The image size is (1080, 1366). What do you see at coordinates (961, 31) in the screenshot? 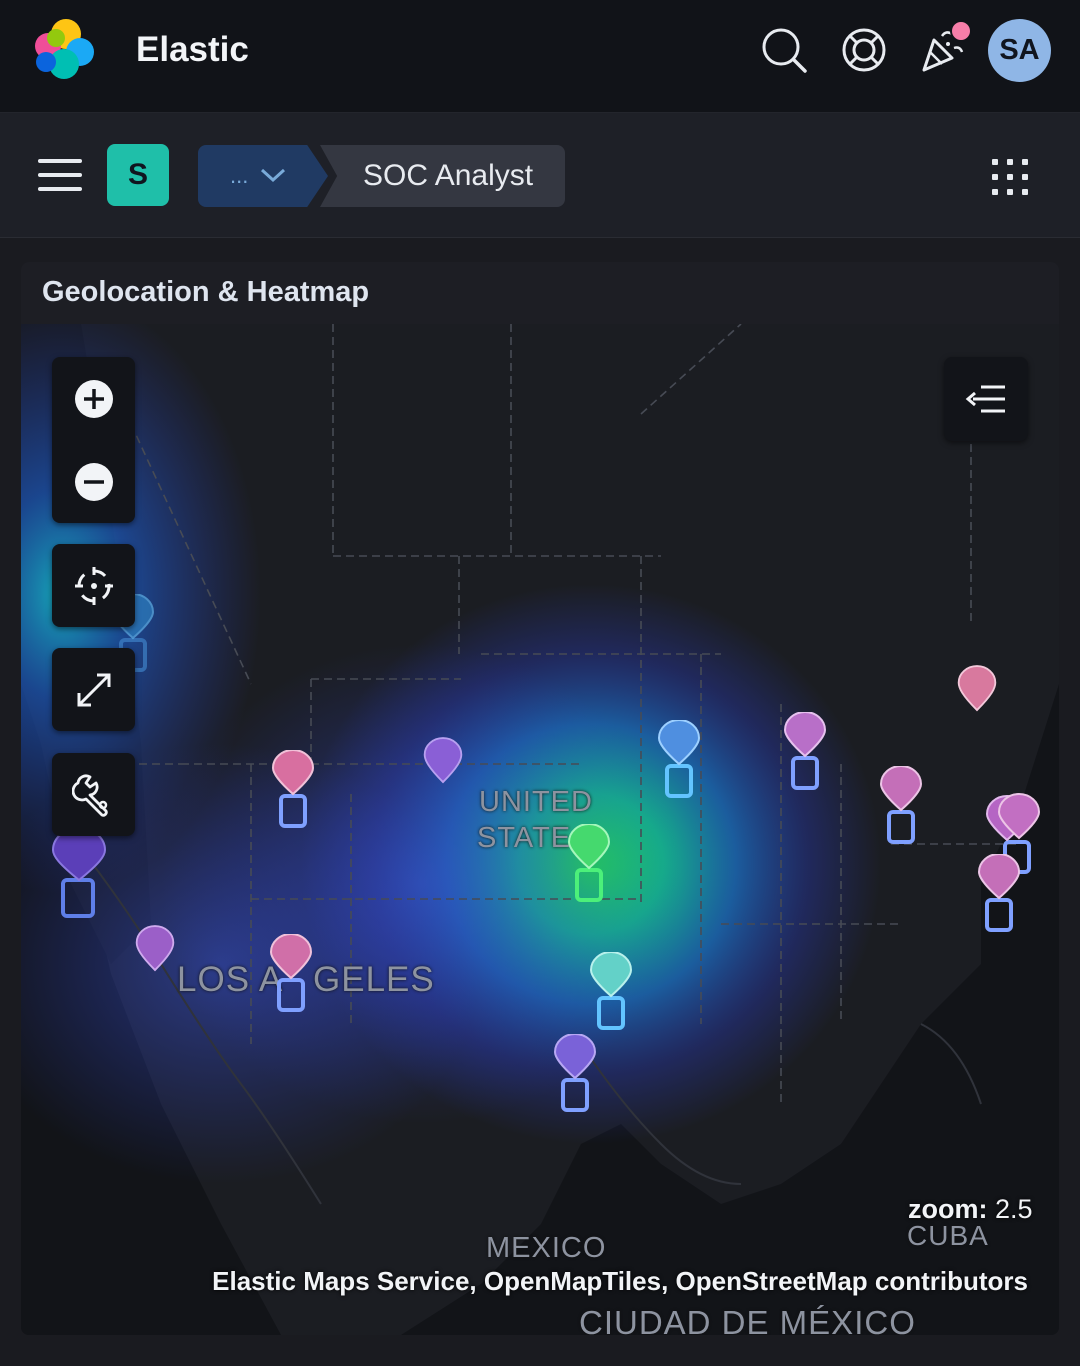
I see `notification-dot` at bounding box center [961, 31].